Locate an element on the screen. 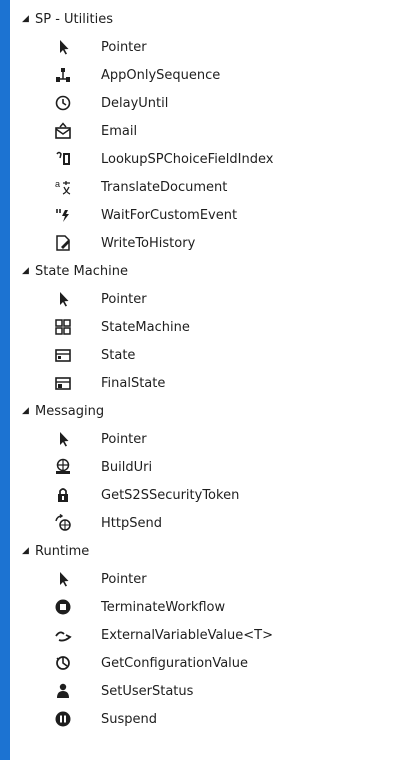 This screenshot has height=760, width=416. toolbox-item-delayuntil: DelayUntil is located at coordinates (213, 103).